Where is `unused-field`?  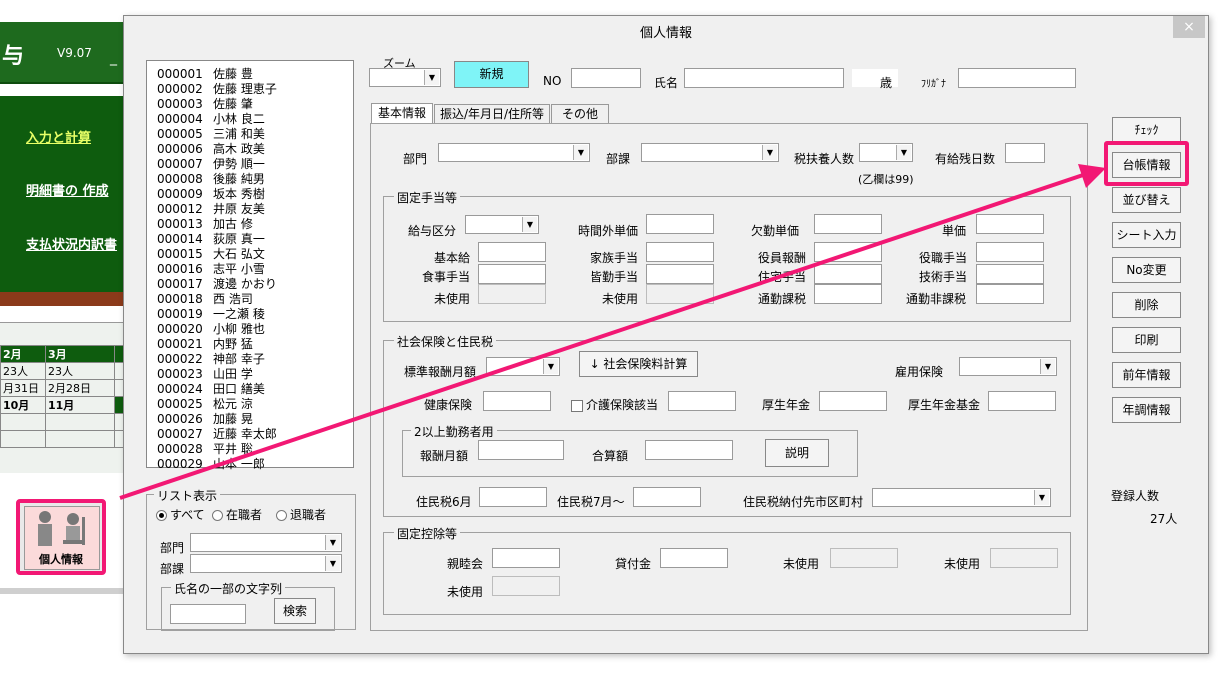
unused-field is located at coordinates (512, 294).